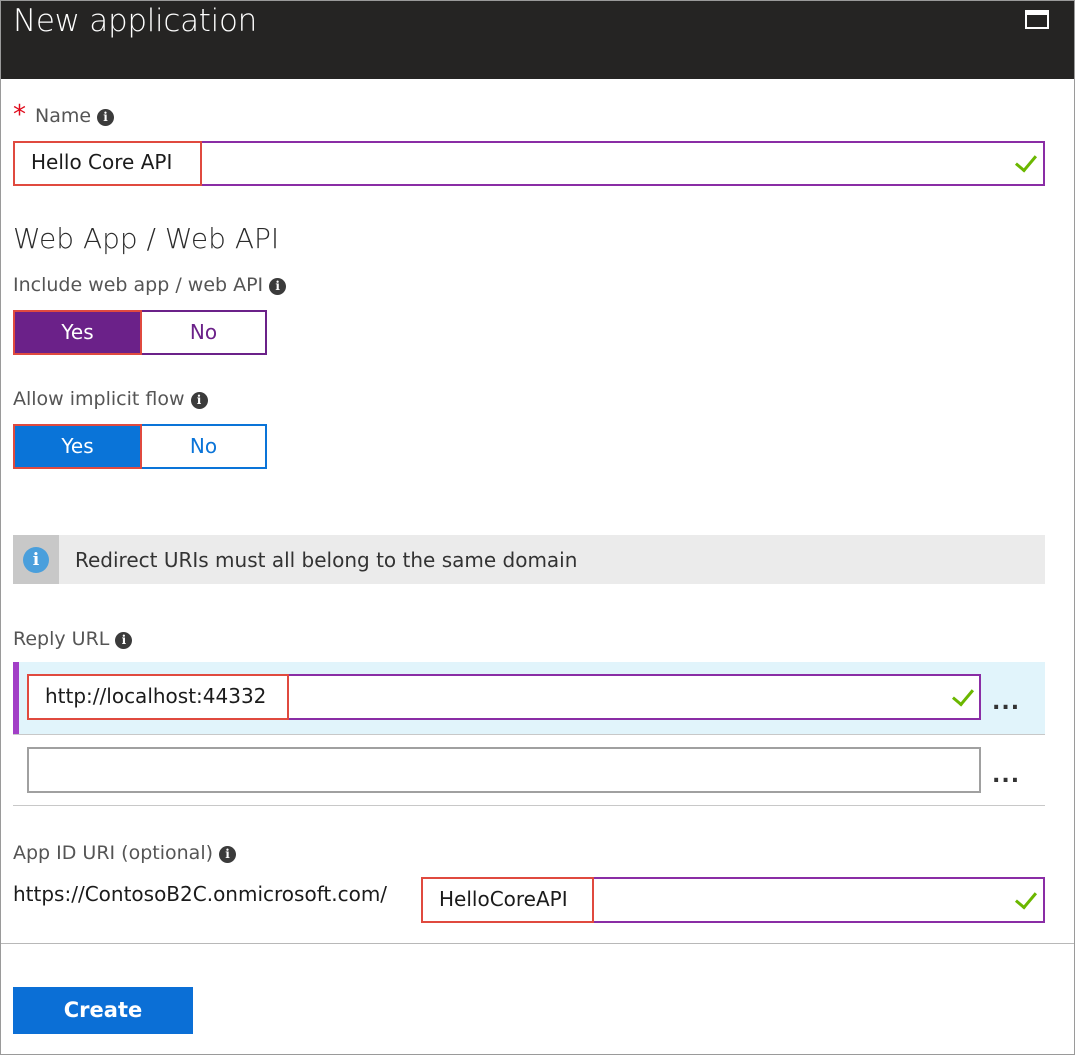 The height and width of the screenshot is (1055, 1075). Describe the element at coordinates (504, 770) in the screenshot. I see `reply-url-input-empty` at that location.